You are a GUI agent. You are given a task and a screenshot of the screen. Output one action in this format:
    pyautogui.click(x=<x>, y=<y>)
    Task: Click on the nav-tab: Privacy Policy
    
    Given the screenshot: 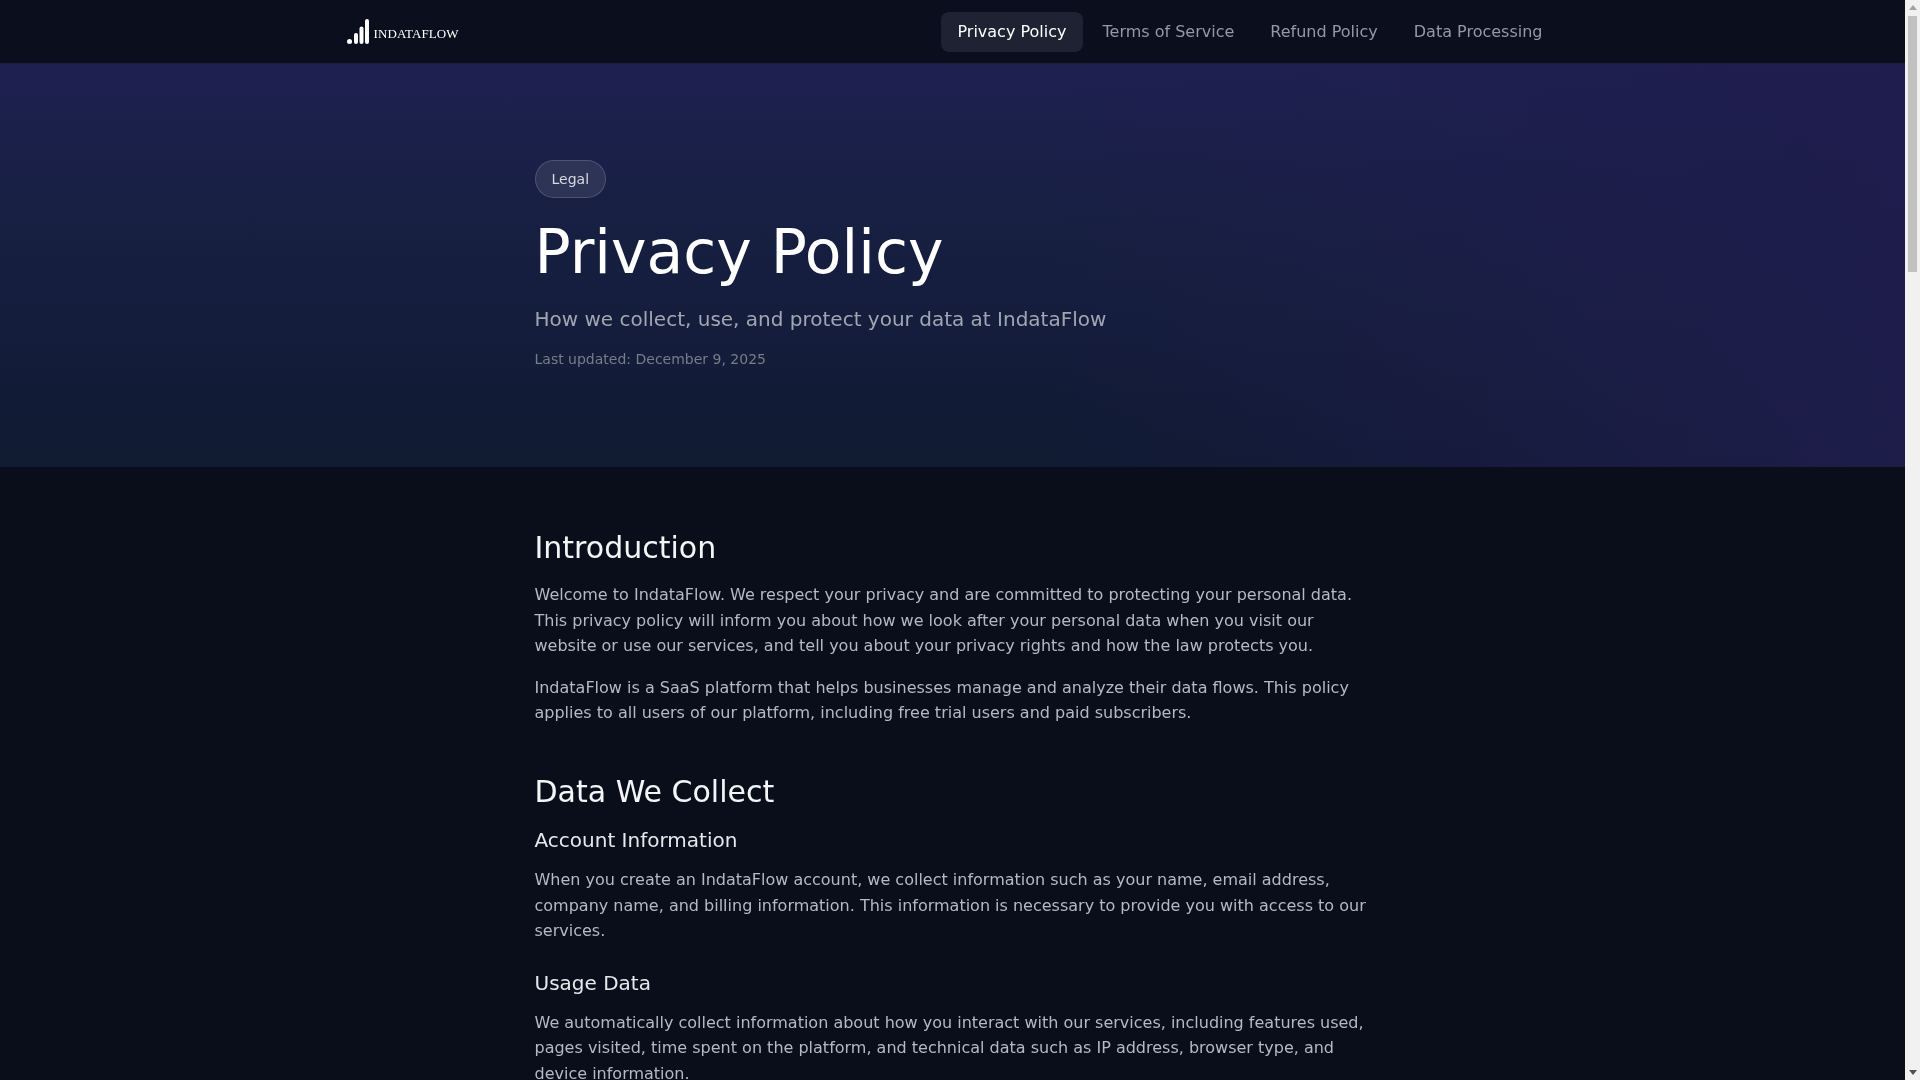 What is the action you would take?
    pyautogui.click(x=1012, y=31)
    